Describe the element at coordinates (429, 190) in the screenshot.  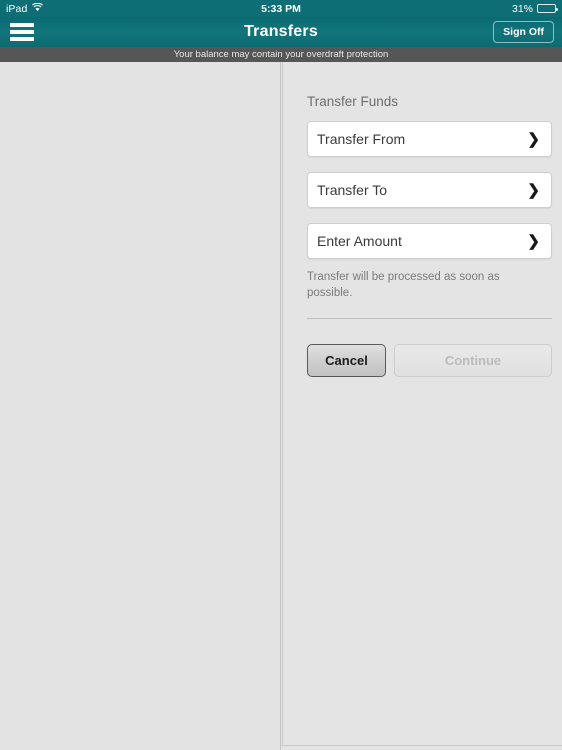
I see `transfer-to-field: Transfer To ❯` at that location.